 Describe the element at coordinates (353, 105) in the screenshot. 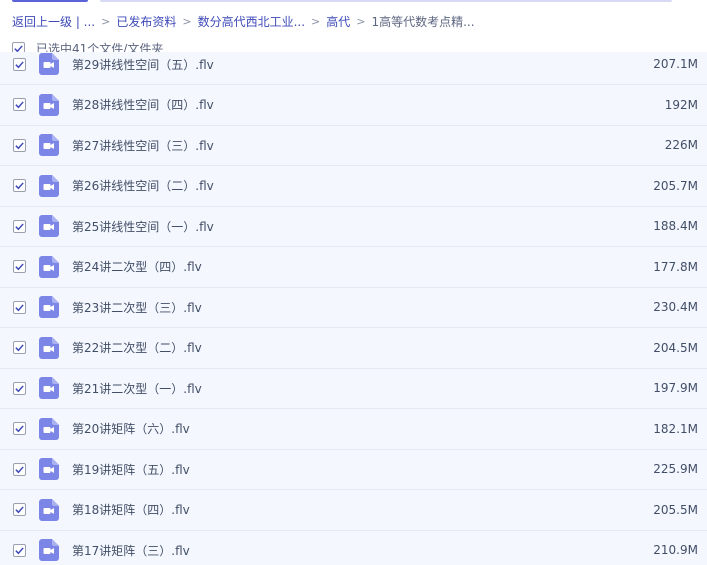

I see `file-row: 第28讲线性空间（四）.flv 192M` at that location.